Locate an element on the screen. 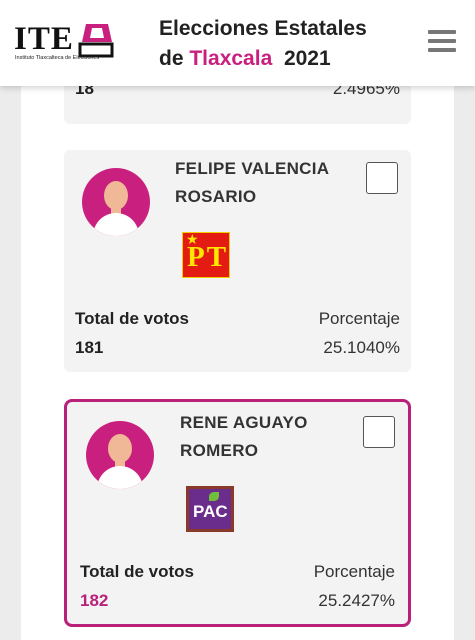  candidate-name: RENE AGUAYO ROMERO is located at coordinates (244, 437).